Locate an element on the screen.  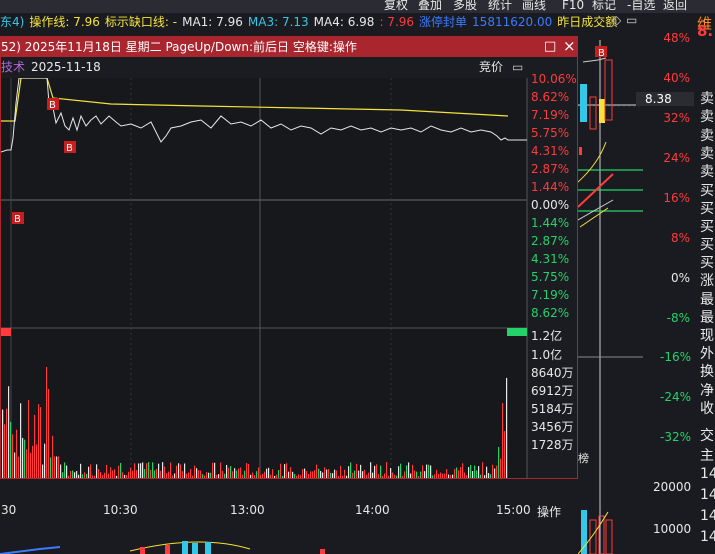
side-char: 现 is located at coordinates (707, 336).